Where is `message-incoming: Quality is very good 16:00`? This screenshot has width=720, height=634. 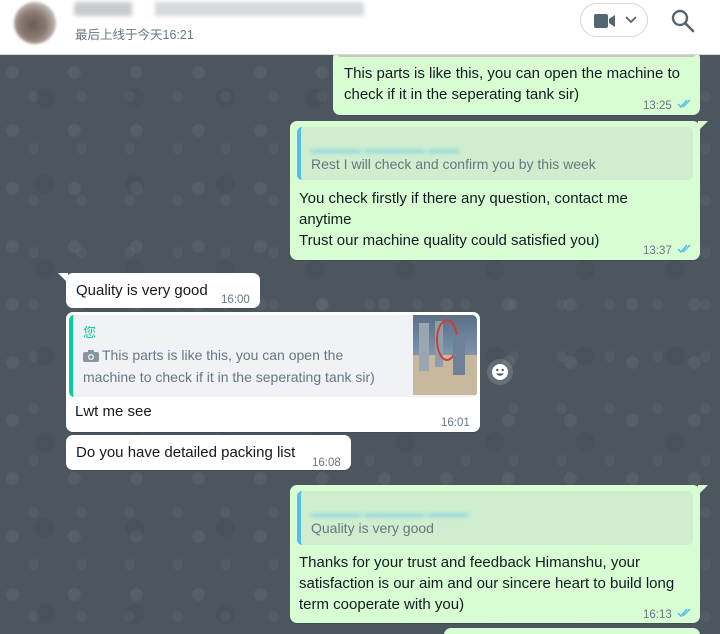 message-incoming: Quality is very good 16:00 is located at coordinates (159, 290).